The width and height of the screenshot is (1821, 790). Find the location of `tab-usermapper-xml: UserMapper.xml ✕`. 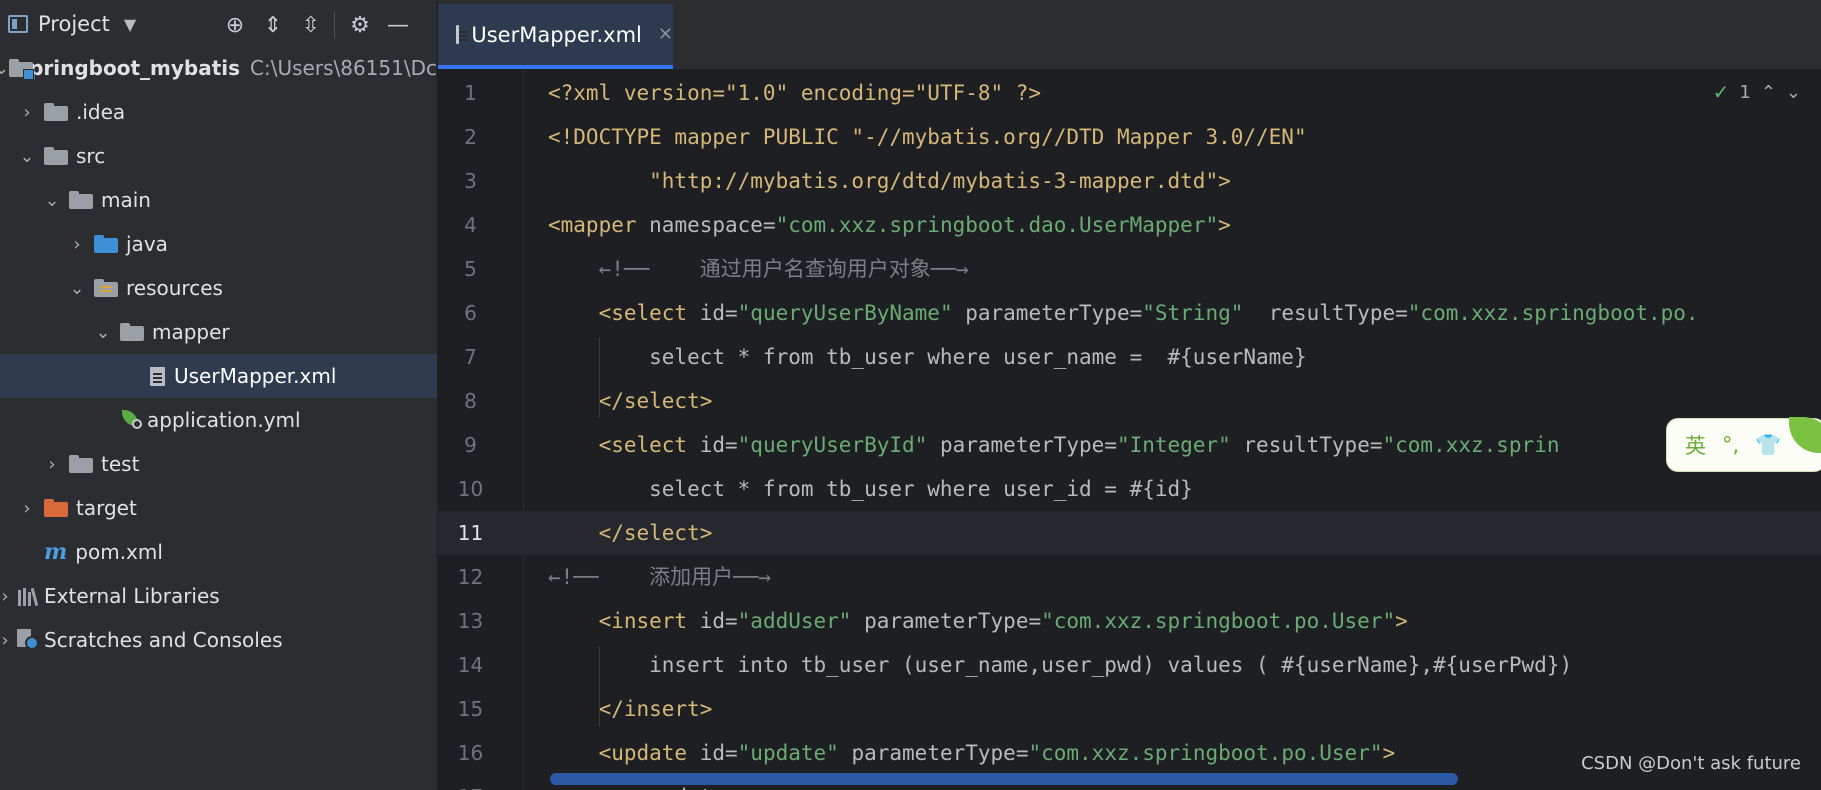

tab-usermapper-xml: UserMapper.xml ✕ is located at coordinates (555, 36).